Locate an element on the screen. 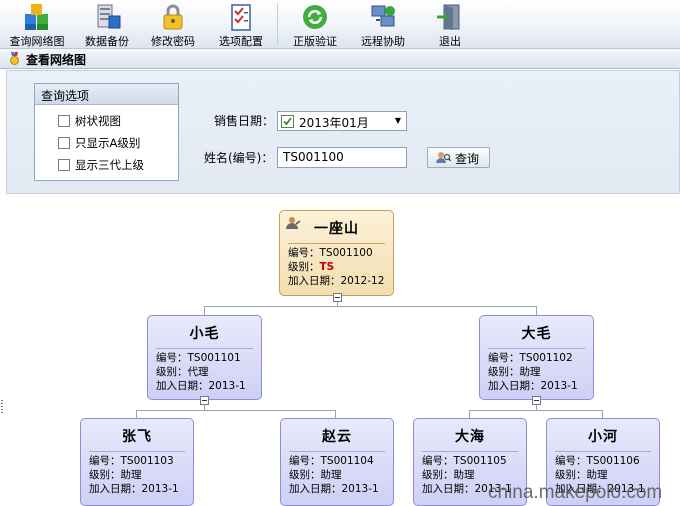 The image size is (680, 506). options-config-button: 选项配置 is located at coordinates (241, 24).